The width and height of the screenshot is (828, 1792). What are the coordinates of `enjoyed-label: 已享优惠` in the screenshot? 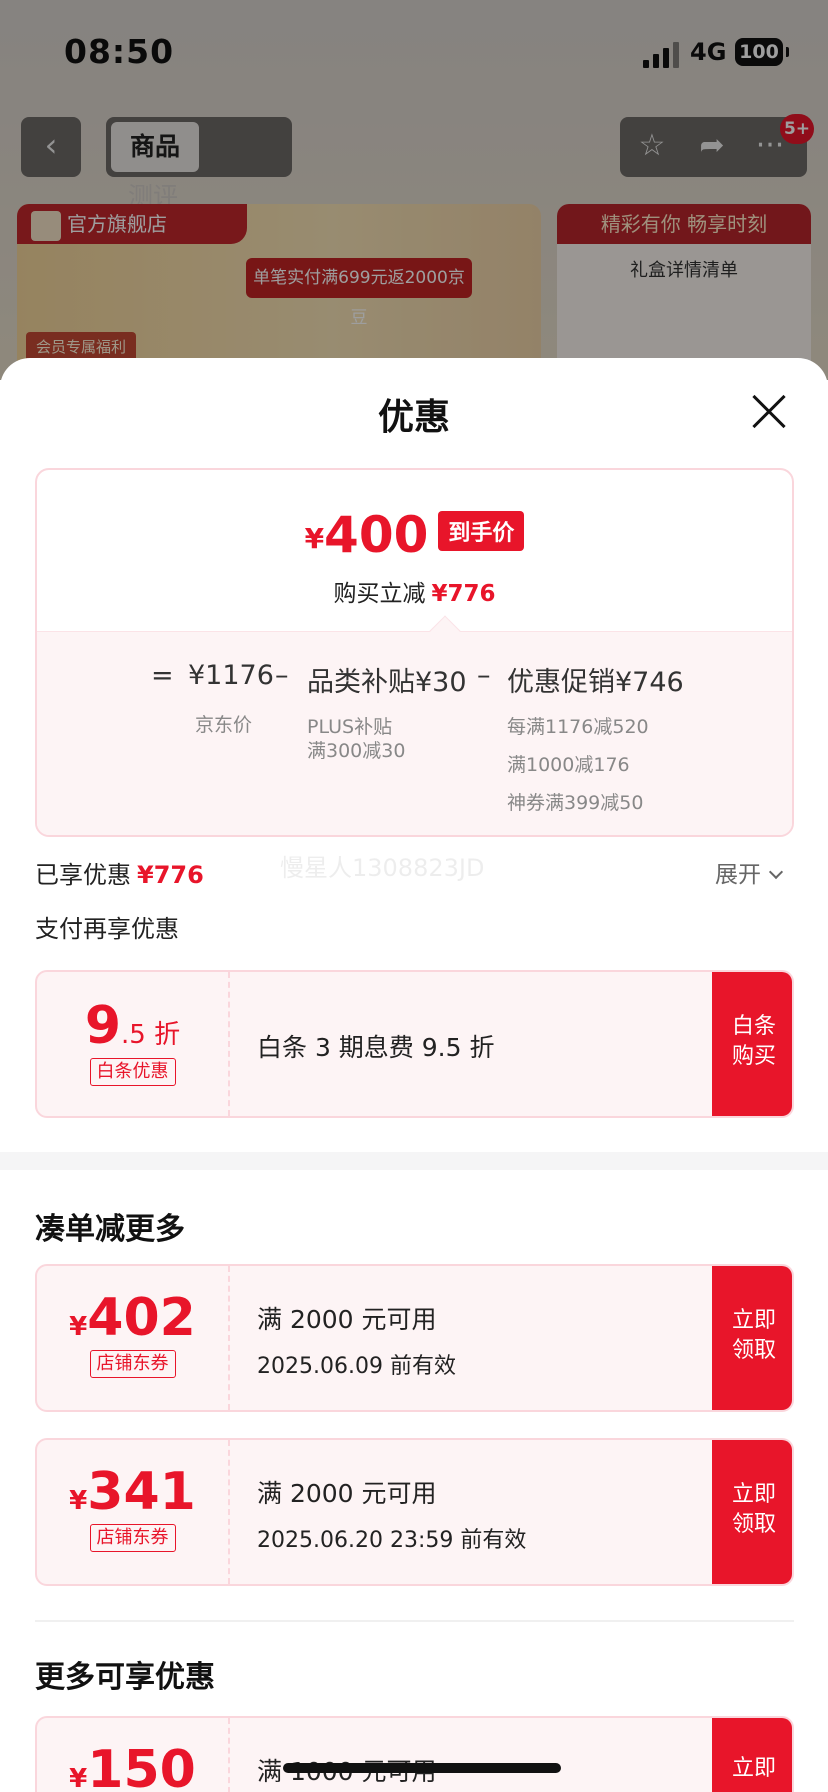 It's located at (83, 875).